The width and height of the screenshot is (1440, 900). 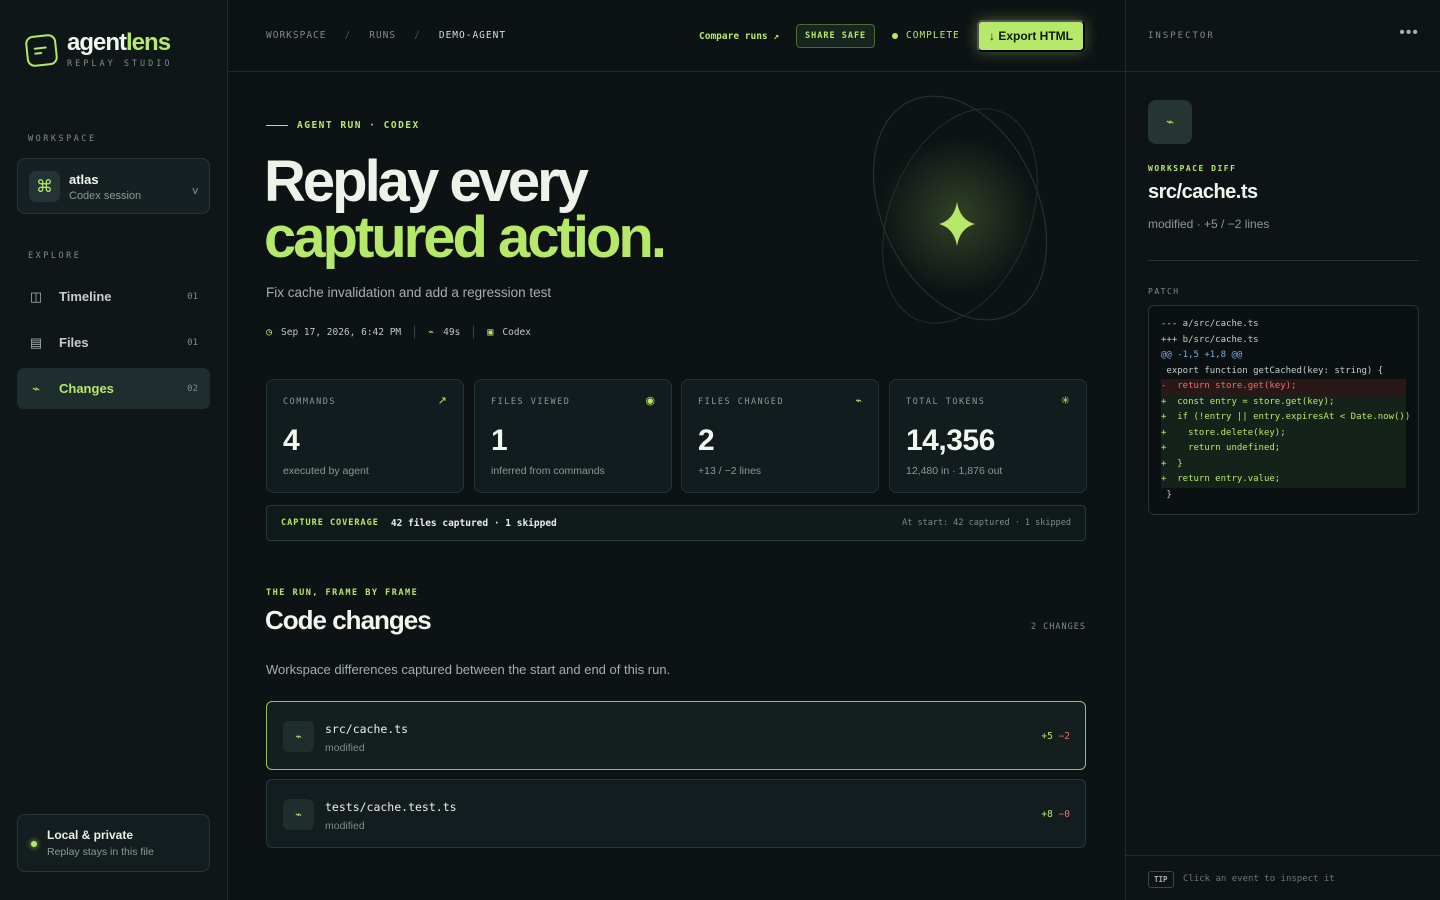 What do you see at coordinates (113, 388) in the screenshot?
I see `sidebar-item-changes: ⌁ Changes 02` at bounding box center [113, 388].